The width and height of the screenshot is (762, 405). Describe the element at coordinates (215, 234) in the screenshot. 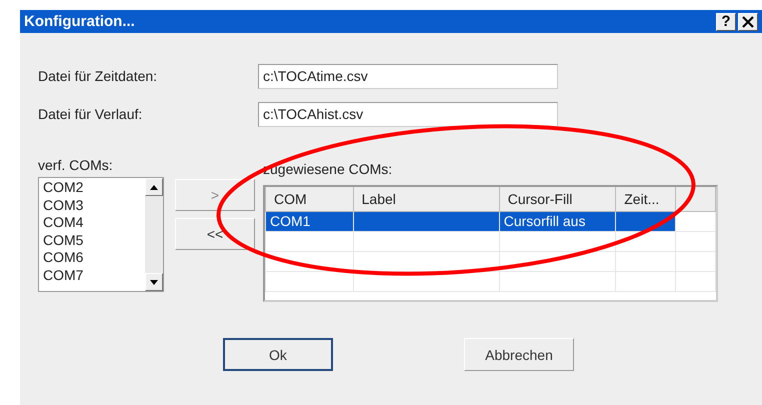

I see `remove-button: <<` at that location.